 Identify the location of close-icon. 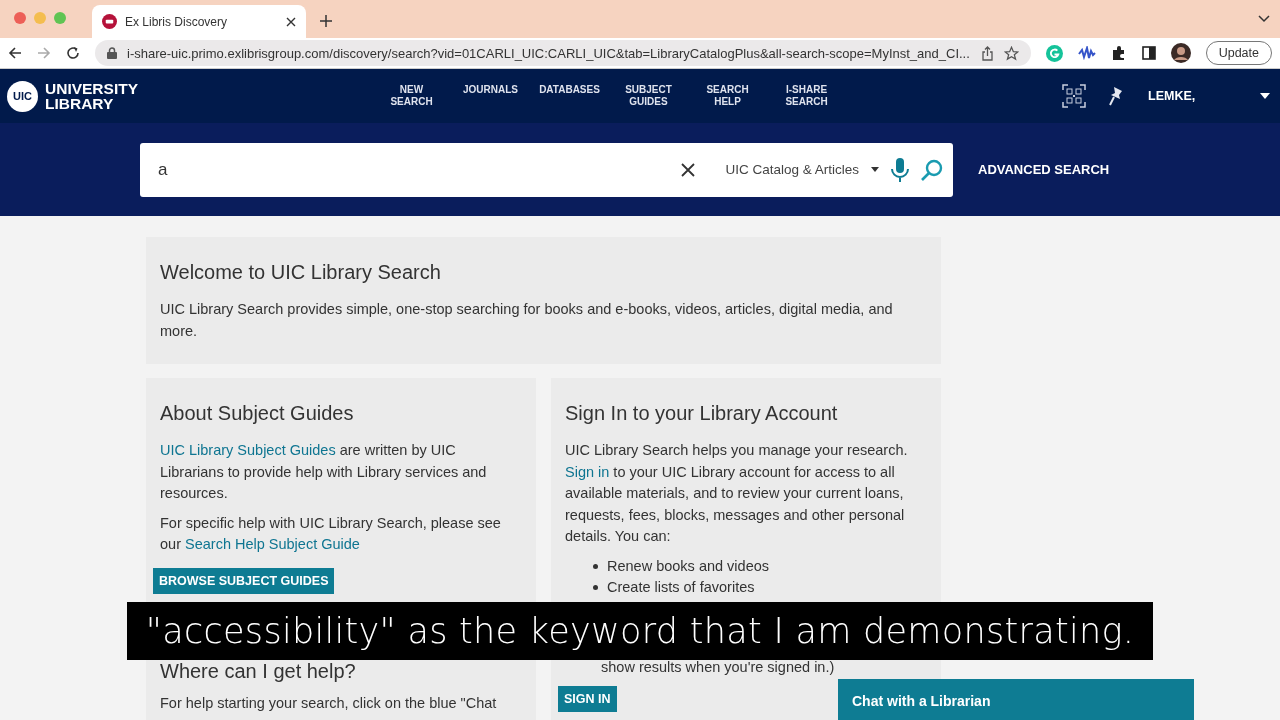
(291, 21).